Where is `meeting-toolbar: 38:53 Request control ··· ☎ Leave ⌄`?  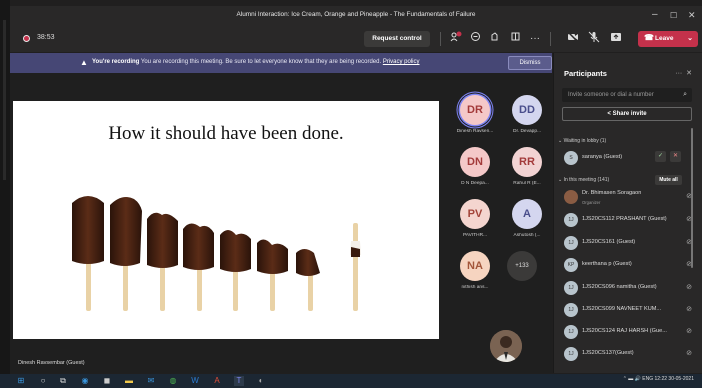 meeting-toolbar: 38:53 Request control ··· ☎ Leave ⌄ is located at coordinates (356, 39).